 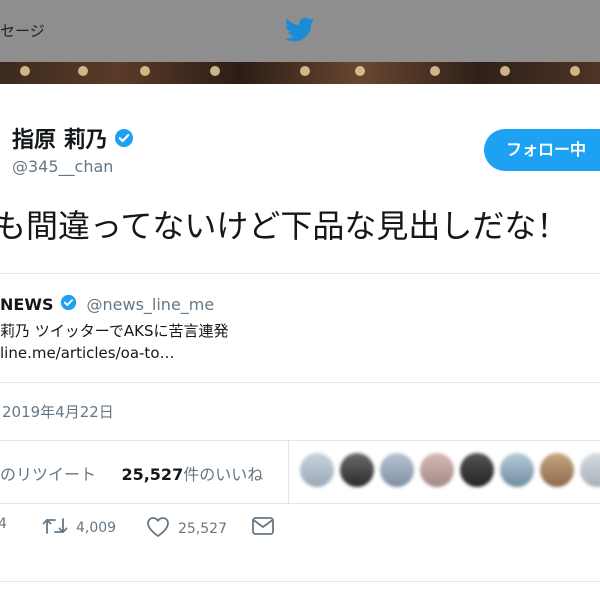 I want to click on messages-link: セージ, so click(x=22, y=30).